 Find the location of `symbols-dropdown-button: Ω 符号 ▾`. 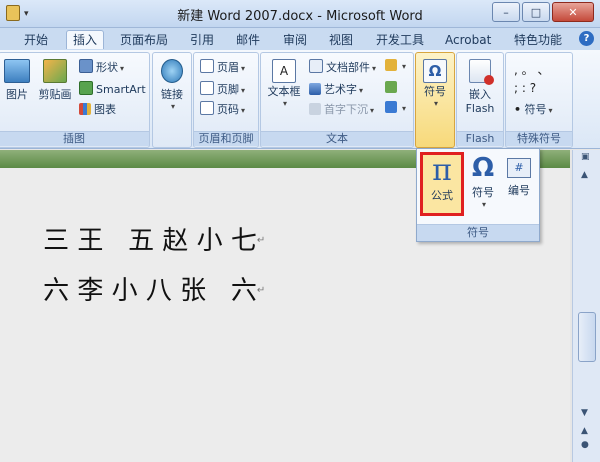

symbols-dropdown-button: Ω 符号 ▾ is located at coordinates (435, 83).